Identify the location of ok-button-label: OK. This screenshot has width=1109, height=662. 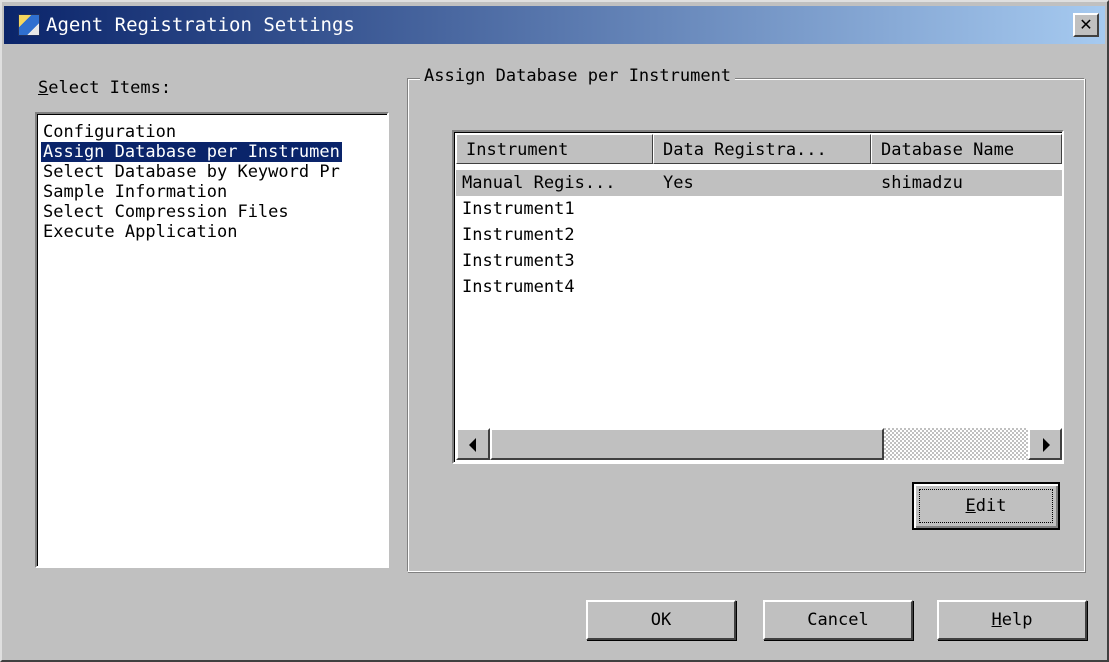
(661, 620).